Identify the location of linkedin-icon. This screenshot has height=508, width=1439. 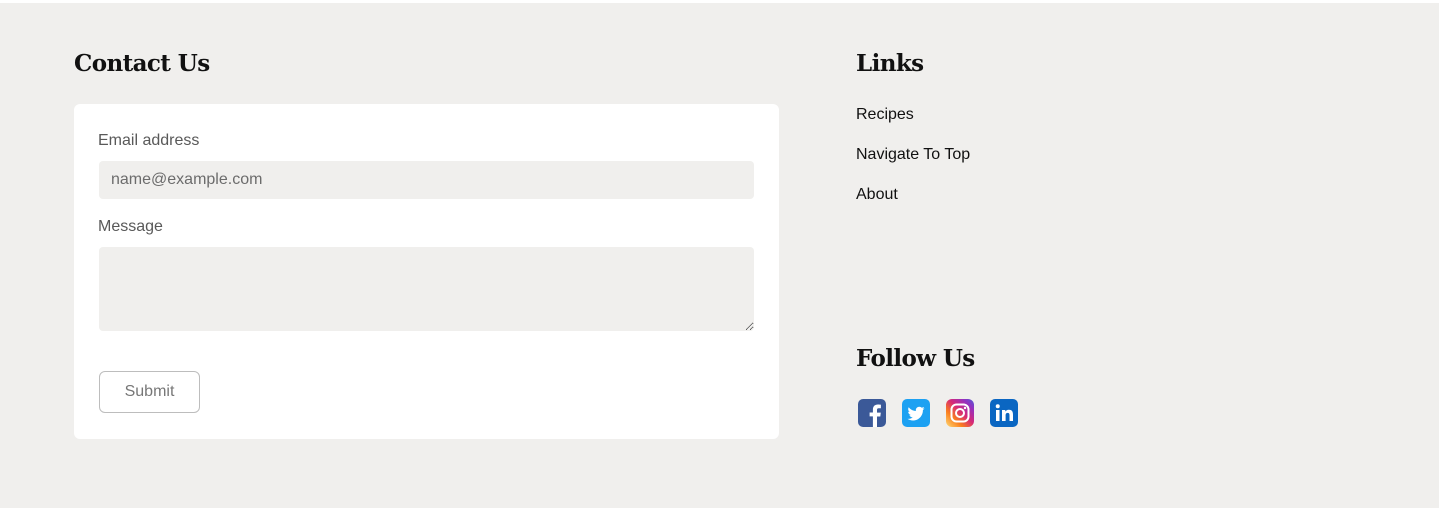
(1004, 413).